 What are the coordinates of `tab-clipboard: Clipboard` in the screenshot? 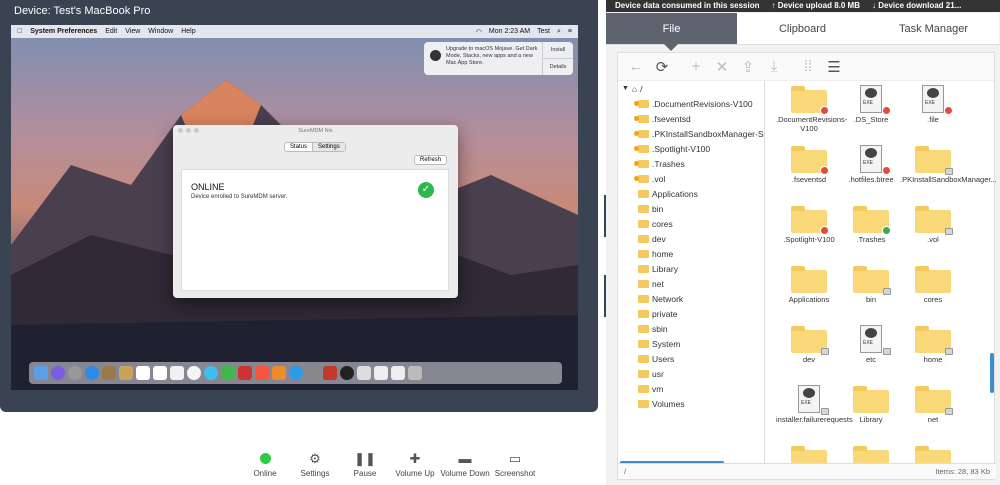 It's located at (802, 29).